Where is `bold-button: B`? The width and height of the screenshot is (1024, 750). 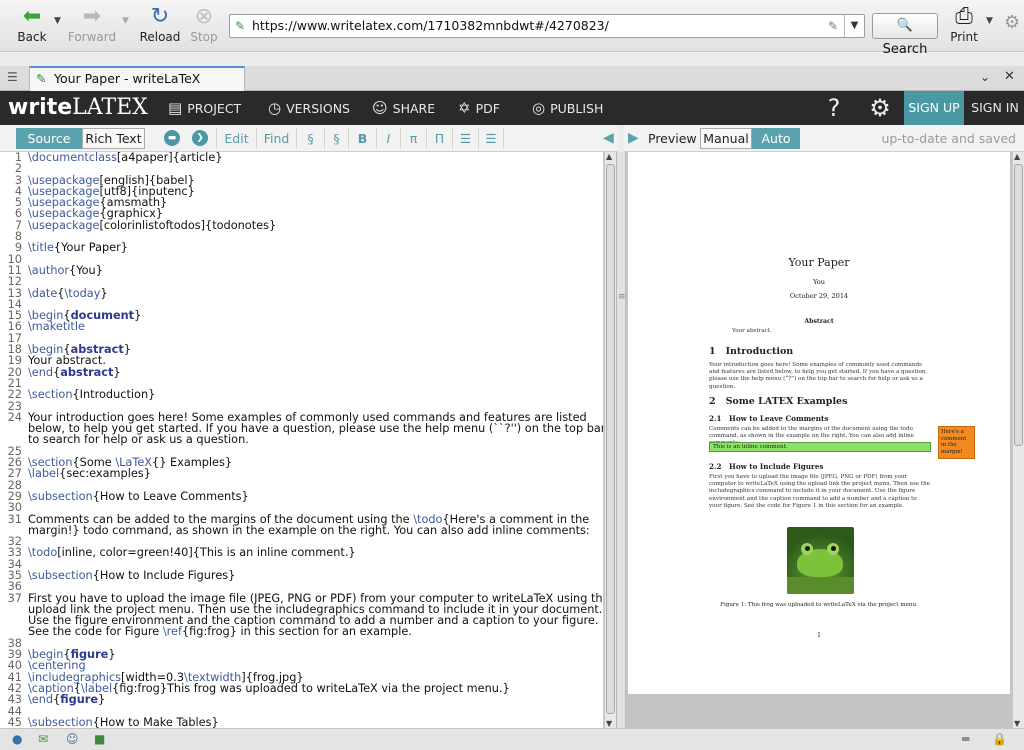 bold-button: B is located at coordinates (362, 138).